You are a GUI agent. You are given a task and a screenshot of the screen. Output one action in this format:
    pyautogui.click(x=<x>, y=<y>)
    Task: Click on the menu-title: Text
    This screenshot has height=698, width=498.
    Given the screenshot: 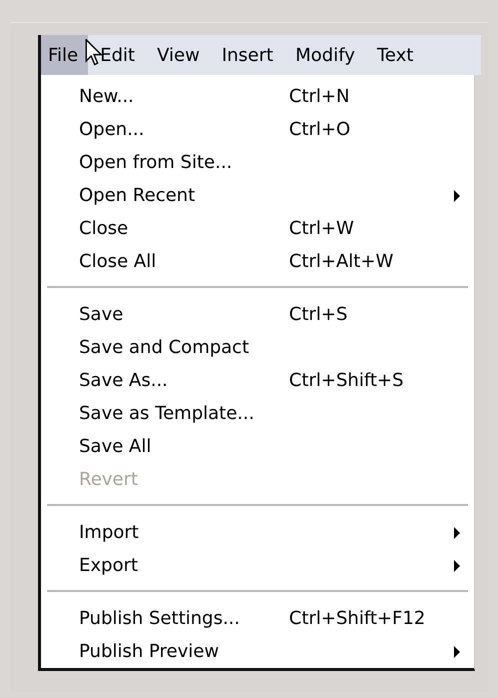 What is the action you would take?
    pyautogui.click(x=397, y=55)
    